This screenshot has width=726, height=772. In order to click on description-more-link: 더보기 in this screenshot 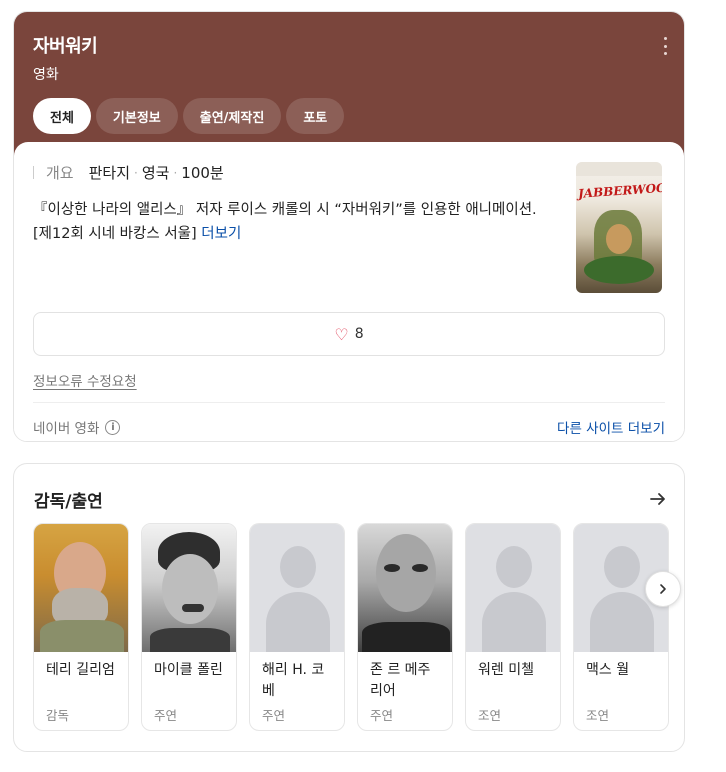, I will do `click(221, 234)`.